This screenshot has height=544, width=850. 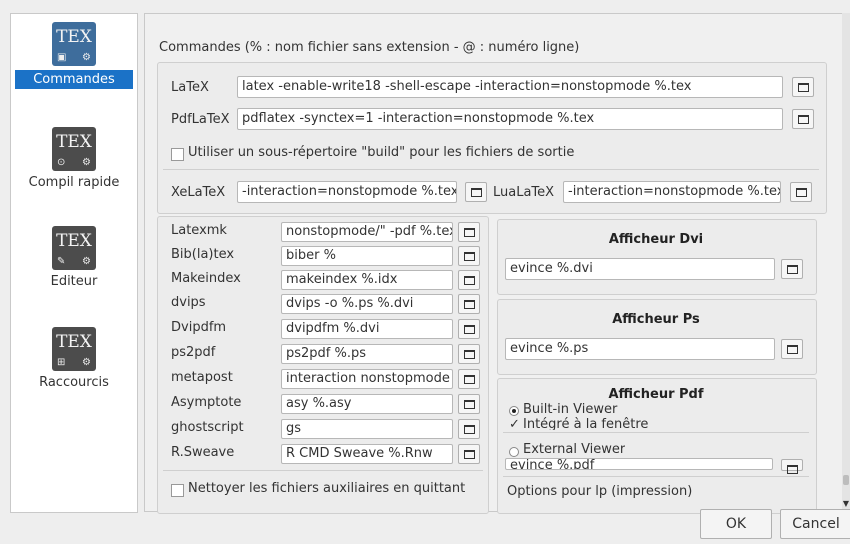 I want to click on asymptote-browse-button, so click(x=469, y=404).